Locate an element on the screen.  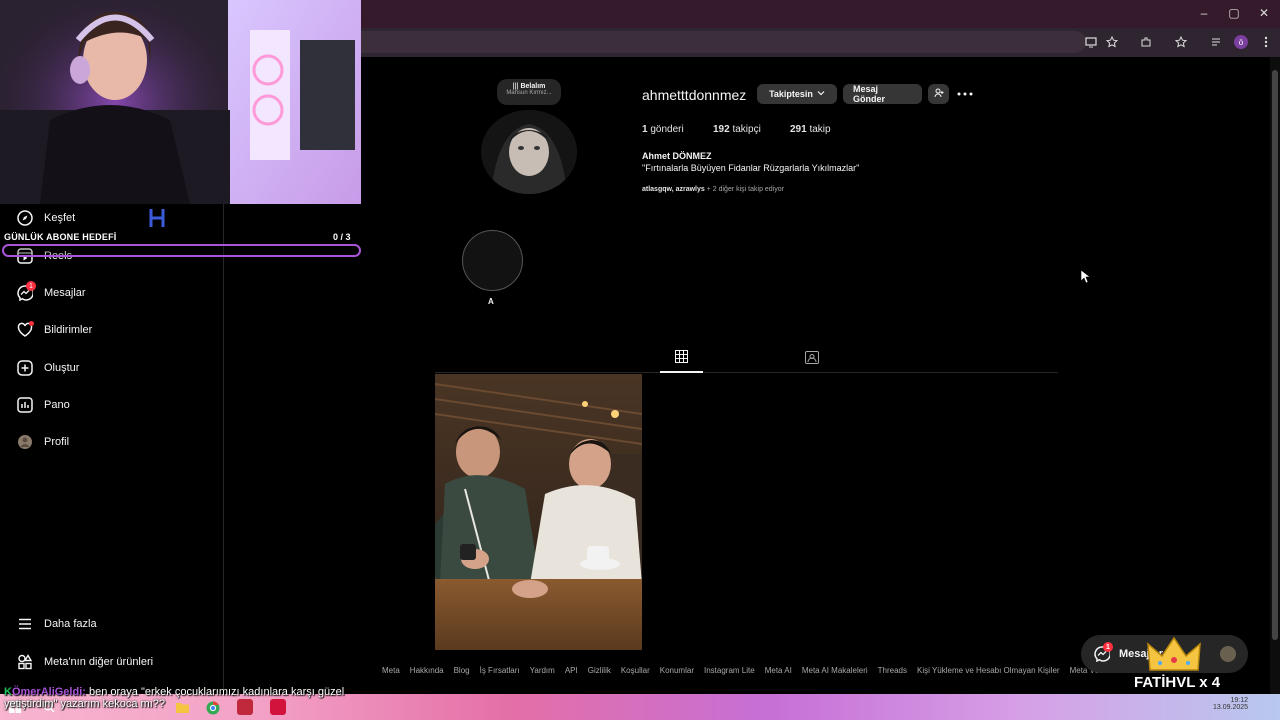
profile-full-name: Ahmet DÖNMEZ is located at coordinates (677, 156).